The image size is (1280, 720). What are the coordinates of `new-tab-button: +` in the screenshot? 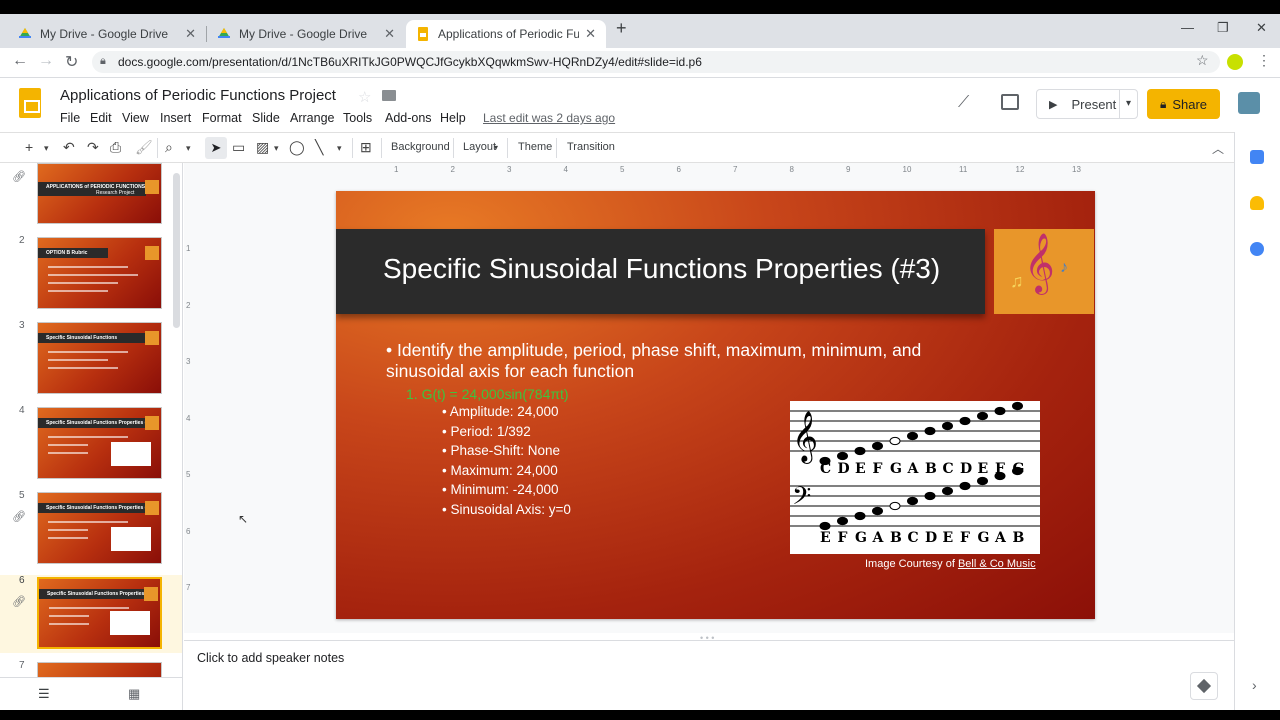 It's located at (621, 28).